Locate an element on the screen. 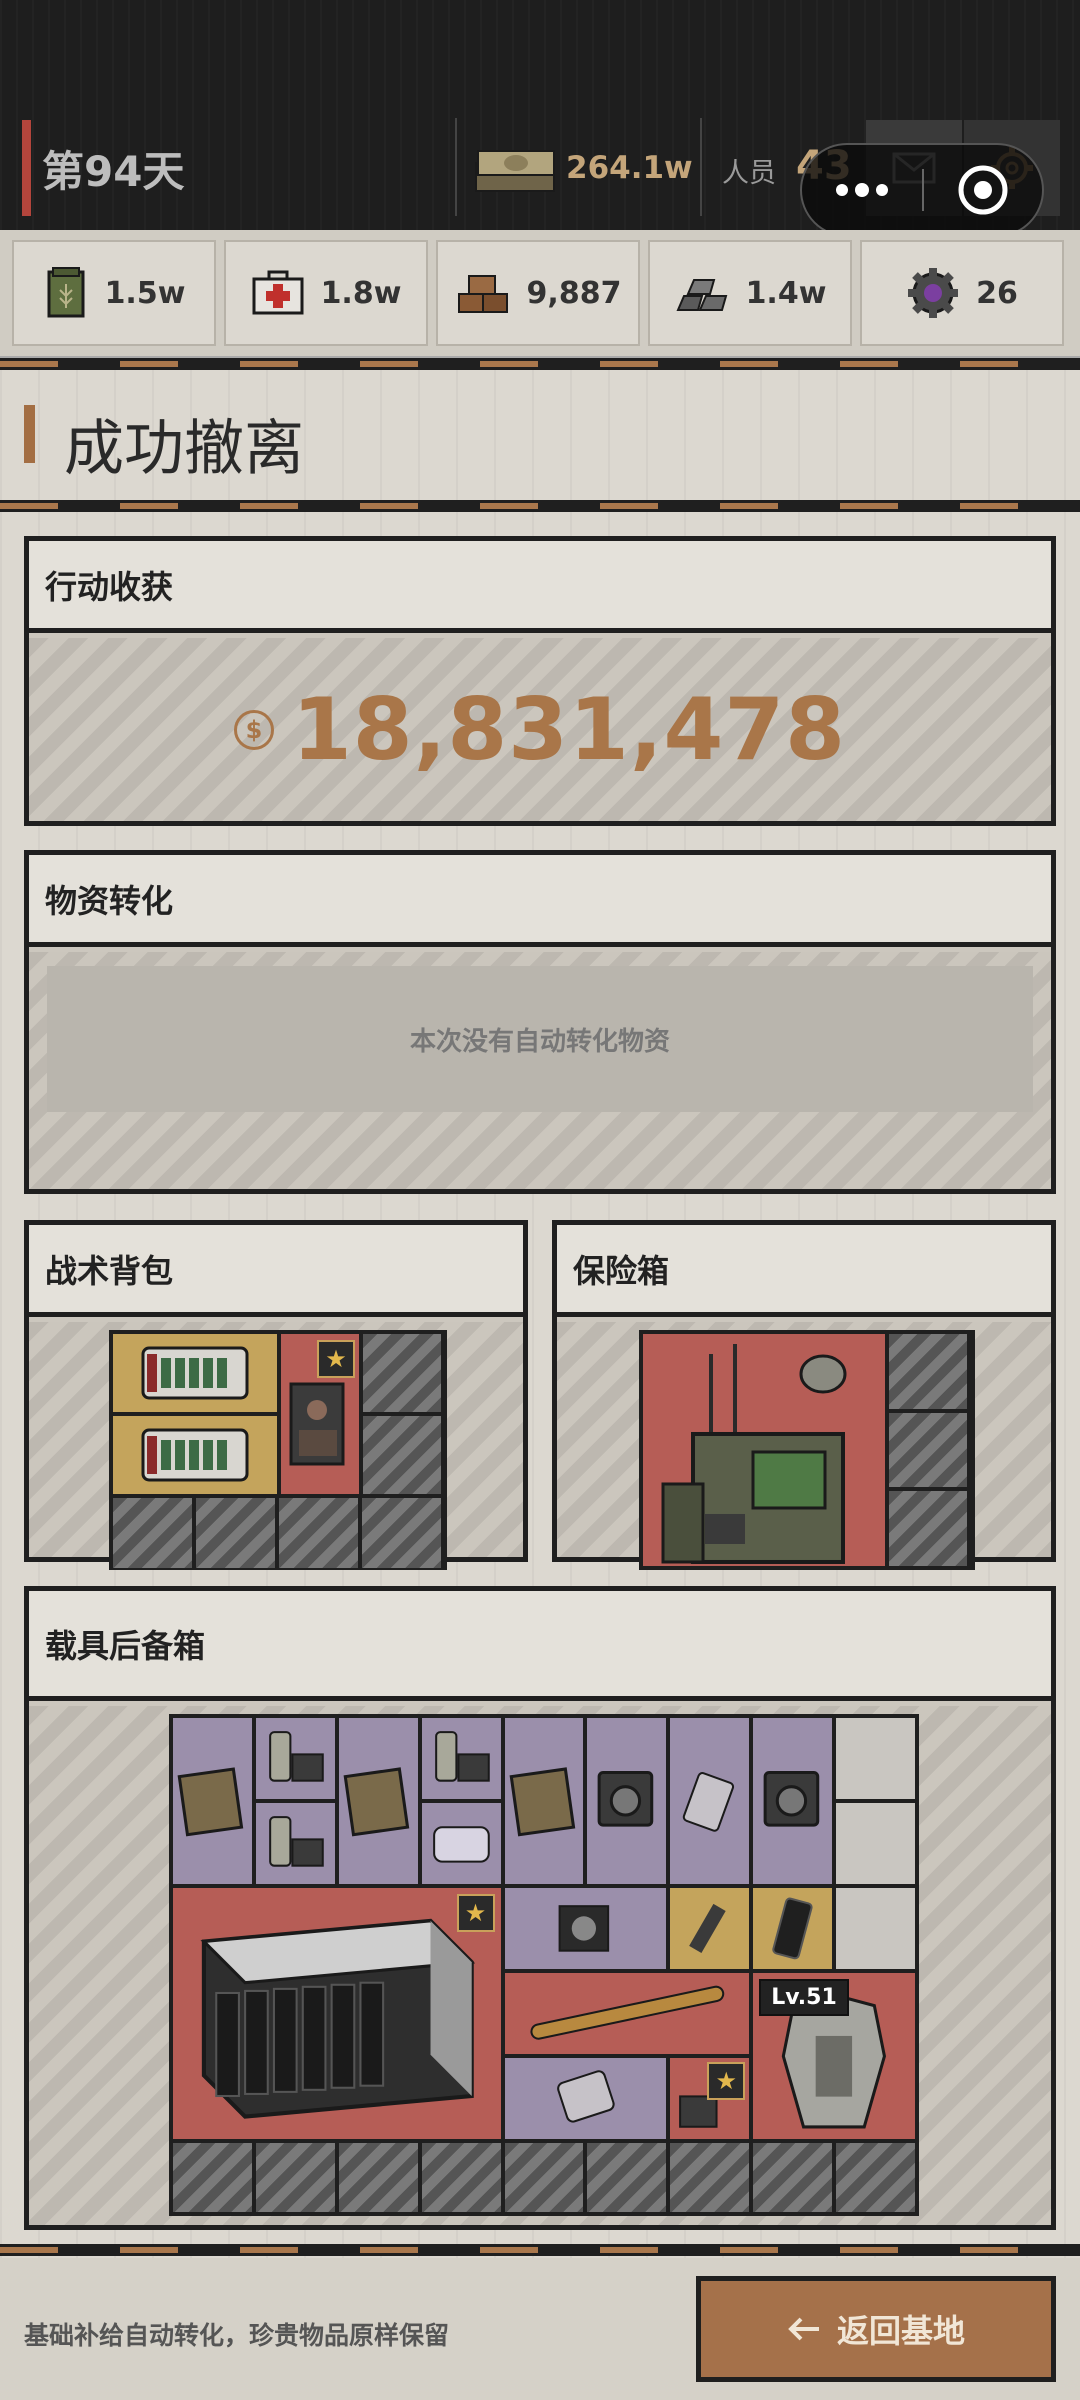 The image size is (1080, 2400). resource-wood: 9,887 is located at coordinates (538, 293).